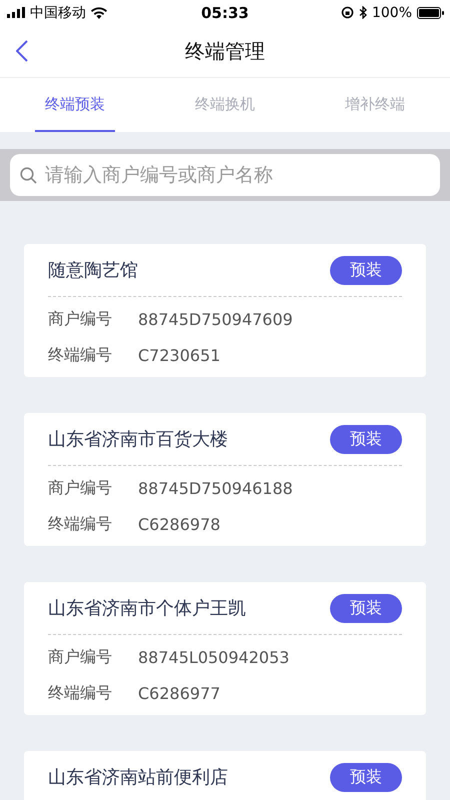  What do you see at coordinates (22, 51) in the screenshot?
I see `back-icon` at bounding box center [22, 51].